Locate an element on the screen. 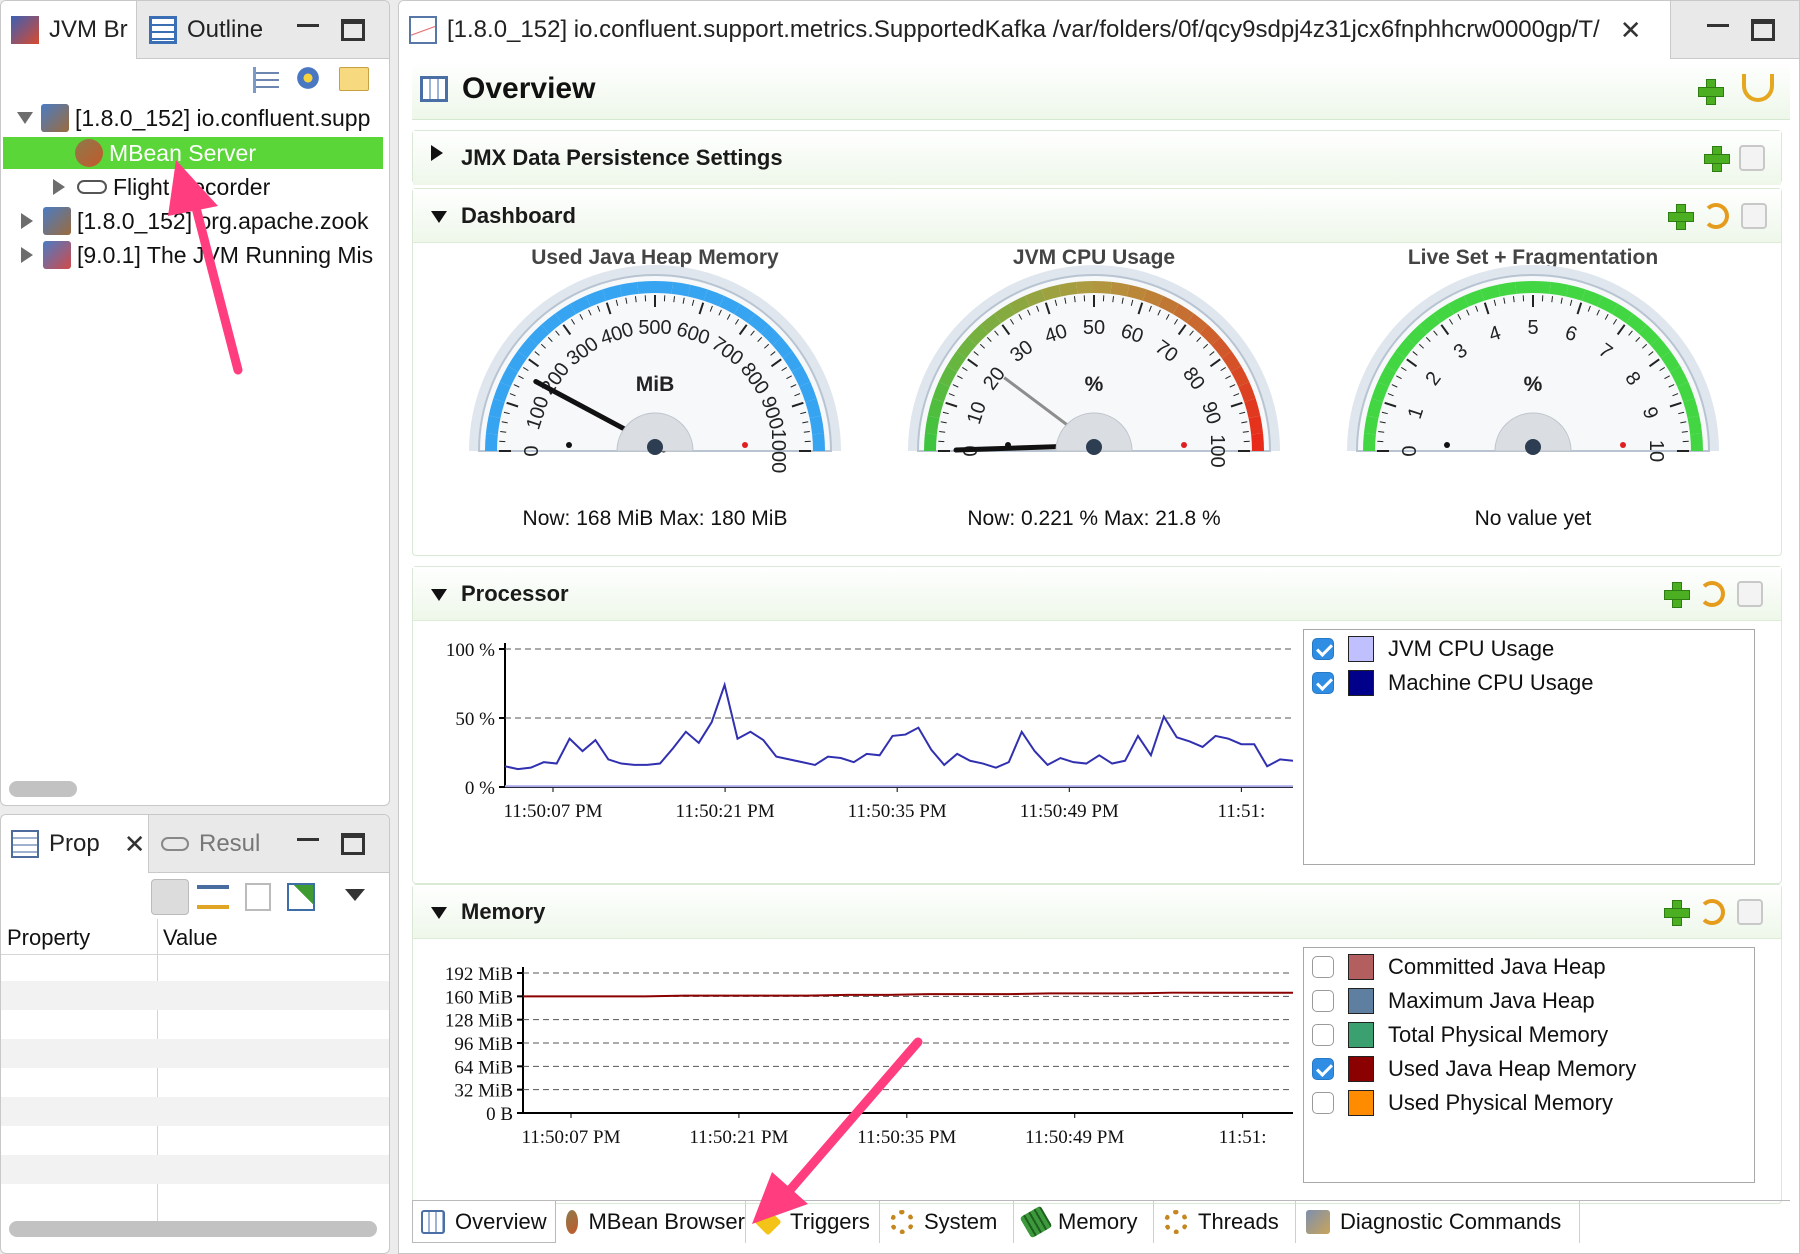  legend-item: Machine CPU Usage is located at coordinates (1452, 683).